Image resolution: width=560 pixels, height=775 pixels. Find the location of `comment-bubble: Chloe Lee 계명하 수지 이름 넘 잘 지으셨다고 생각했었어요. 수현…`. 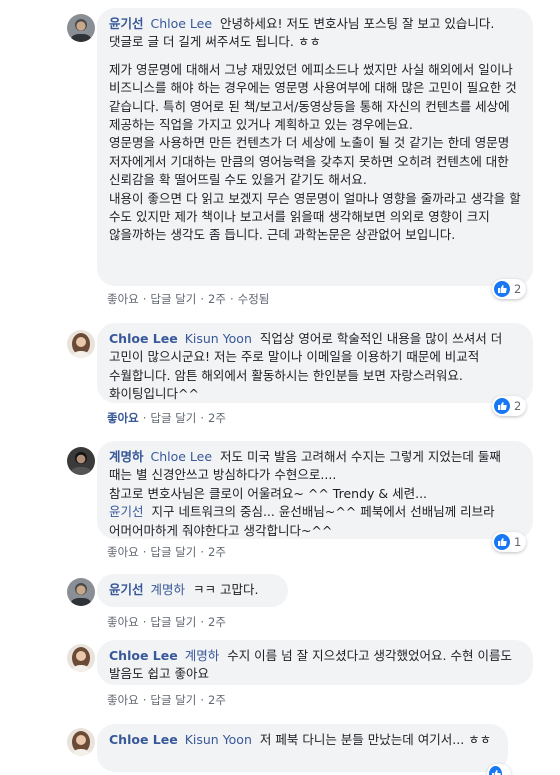

comment-bubble: Chloe Lee 계명하 수지 이름 넘 잘 지으셨다고 생각했었어요. 수현… is located at coordinates (315, 662).